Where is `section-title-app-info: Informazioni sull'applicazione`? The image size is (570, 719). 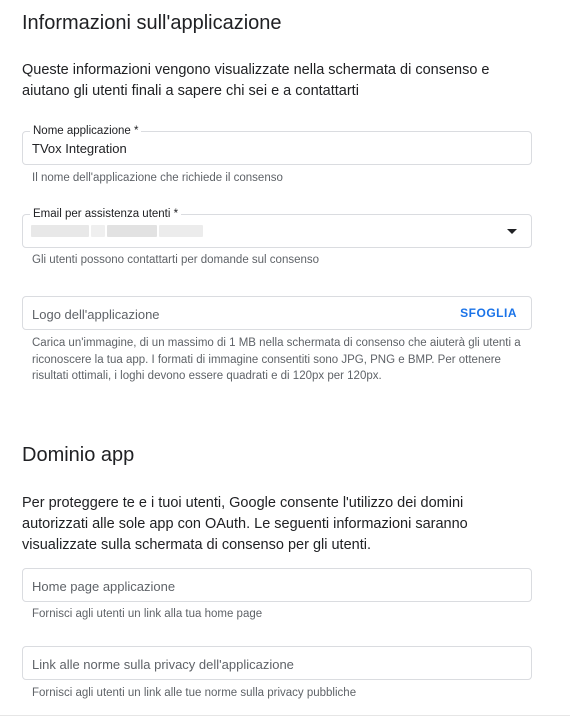
section-title-app-info: Informazioni sull'applicazione is located at coordinates (152, 23).